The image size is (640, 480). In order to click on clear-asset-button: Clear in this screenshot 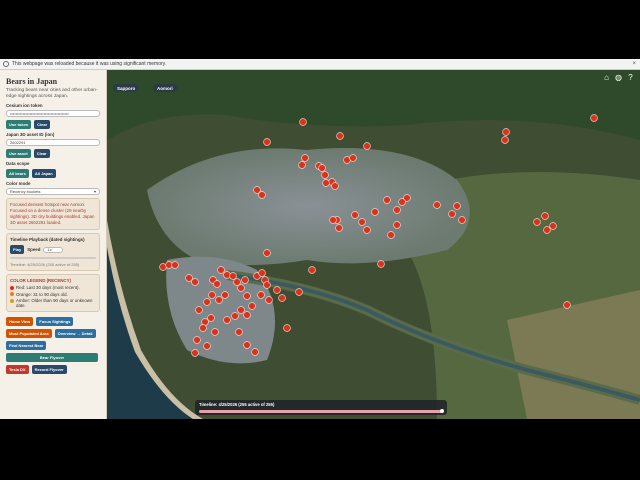, I will do `click(41, 153)`.